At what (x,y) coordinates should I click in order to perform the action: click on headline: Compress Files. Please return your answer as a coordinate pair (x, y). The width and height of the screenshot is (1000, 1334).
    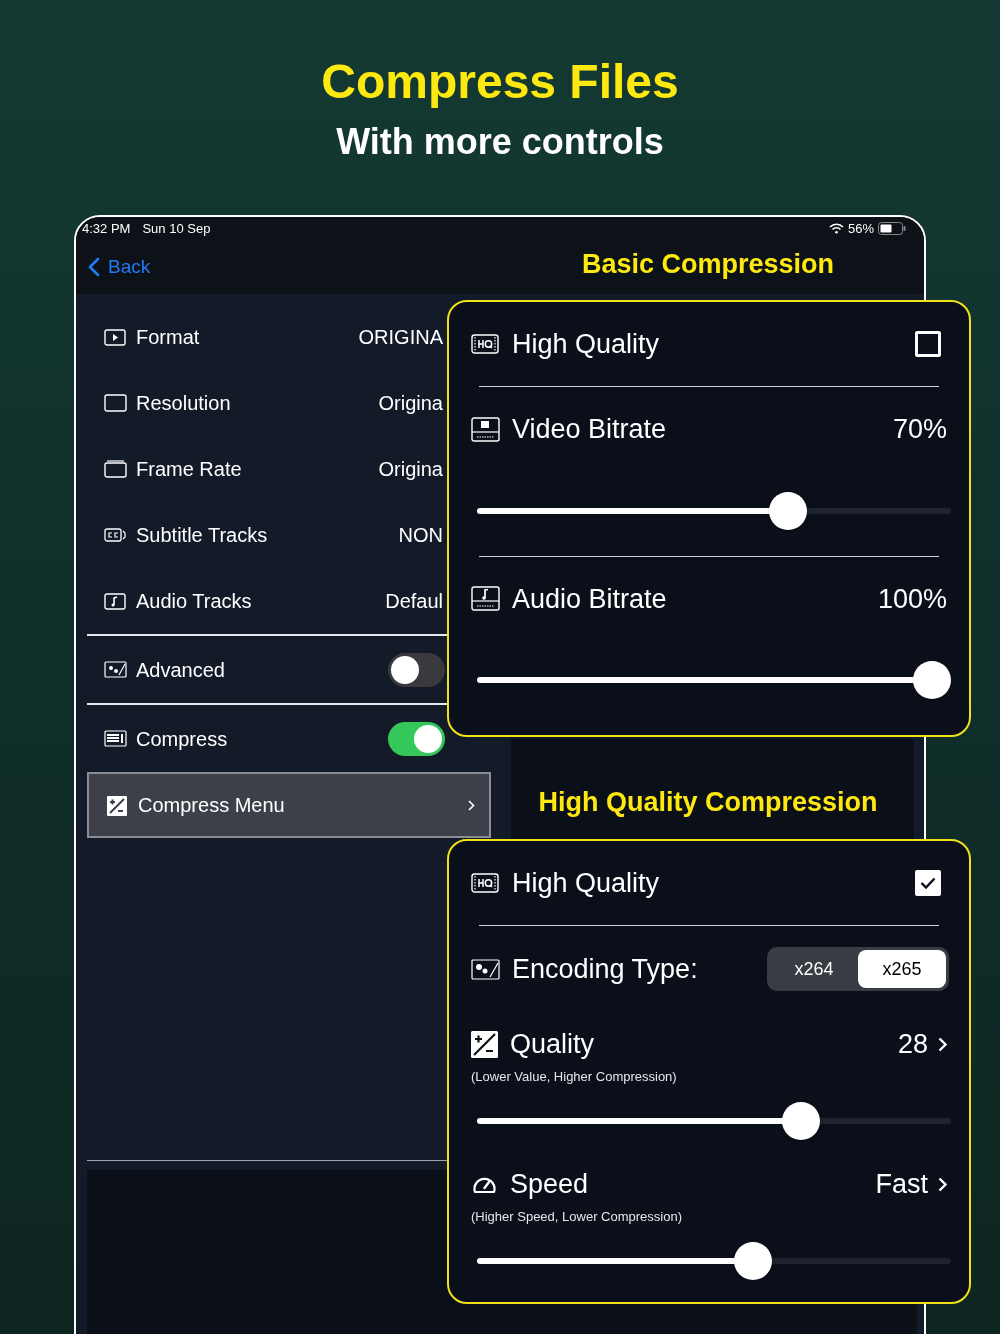
    Looking at the image, I should click on (500, 82).